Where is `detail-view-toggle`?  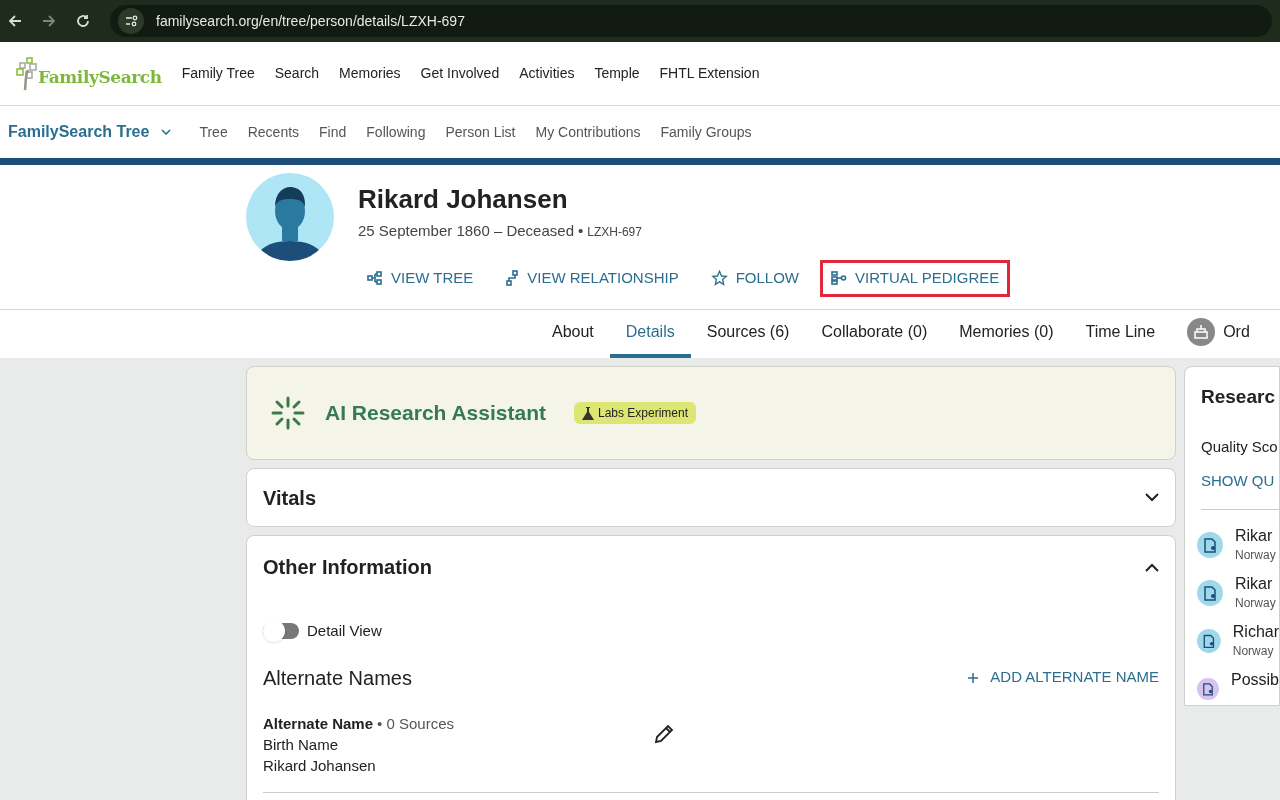 detail-view-toggle is located at coordinates (281, 631).